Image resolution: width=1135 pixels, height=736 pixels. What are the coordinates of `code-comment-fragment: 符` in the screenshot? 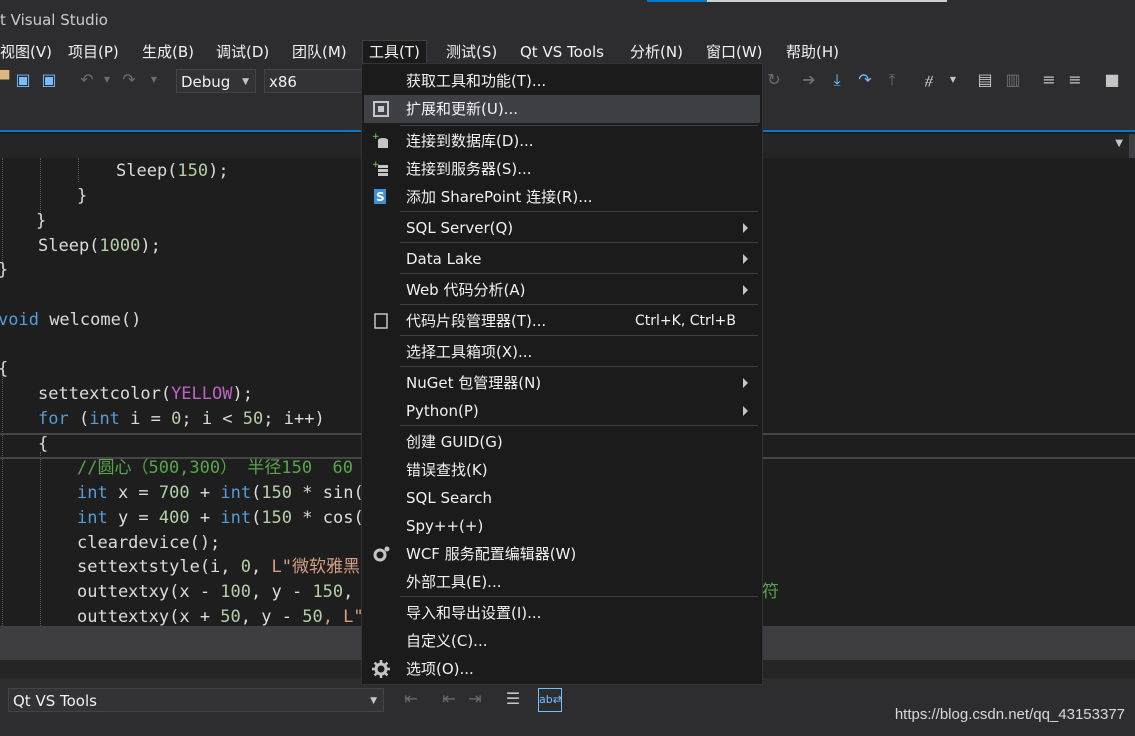 It's located at (770, 592).